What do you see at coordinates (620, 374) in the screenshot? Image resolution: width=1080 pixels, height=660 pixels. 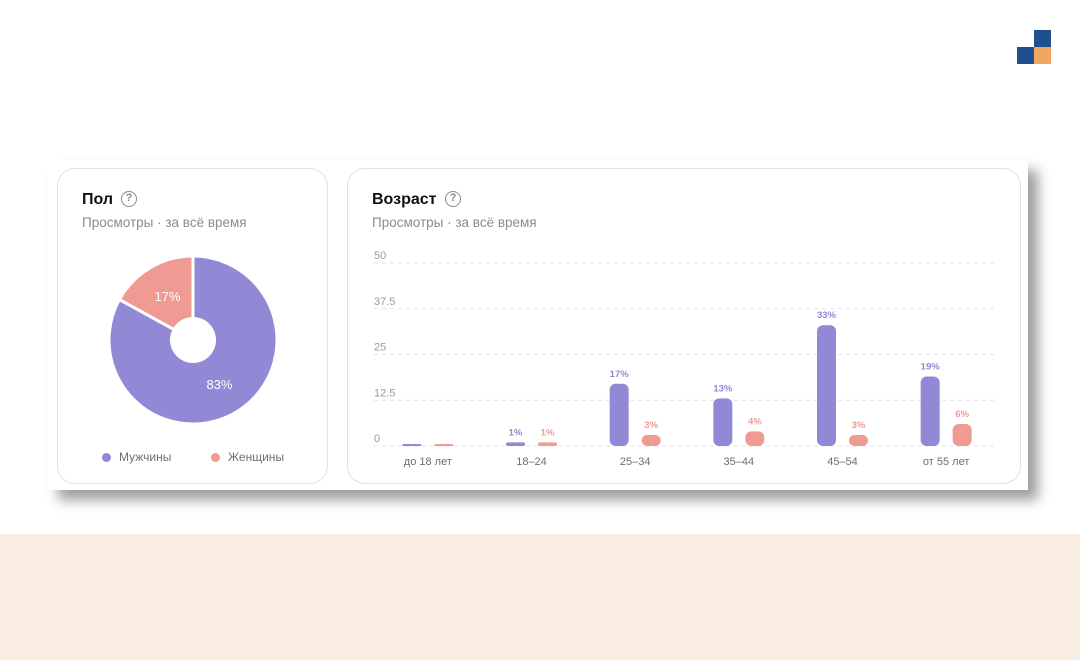 I see `bar-value-label: 17%` at bounding box center [620, 374].